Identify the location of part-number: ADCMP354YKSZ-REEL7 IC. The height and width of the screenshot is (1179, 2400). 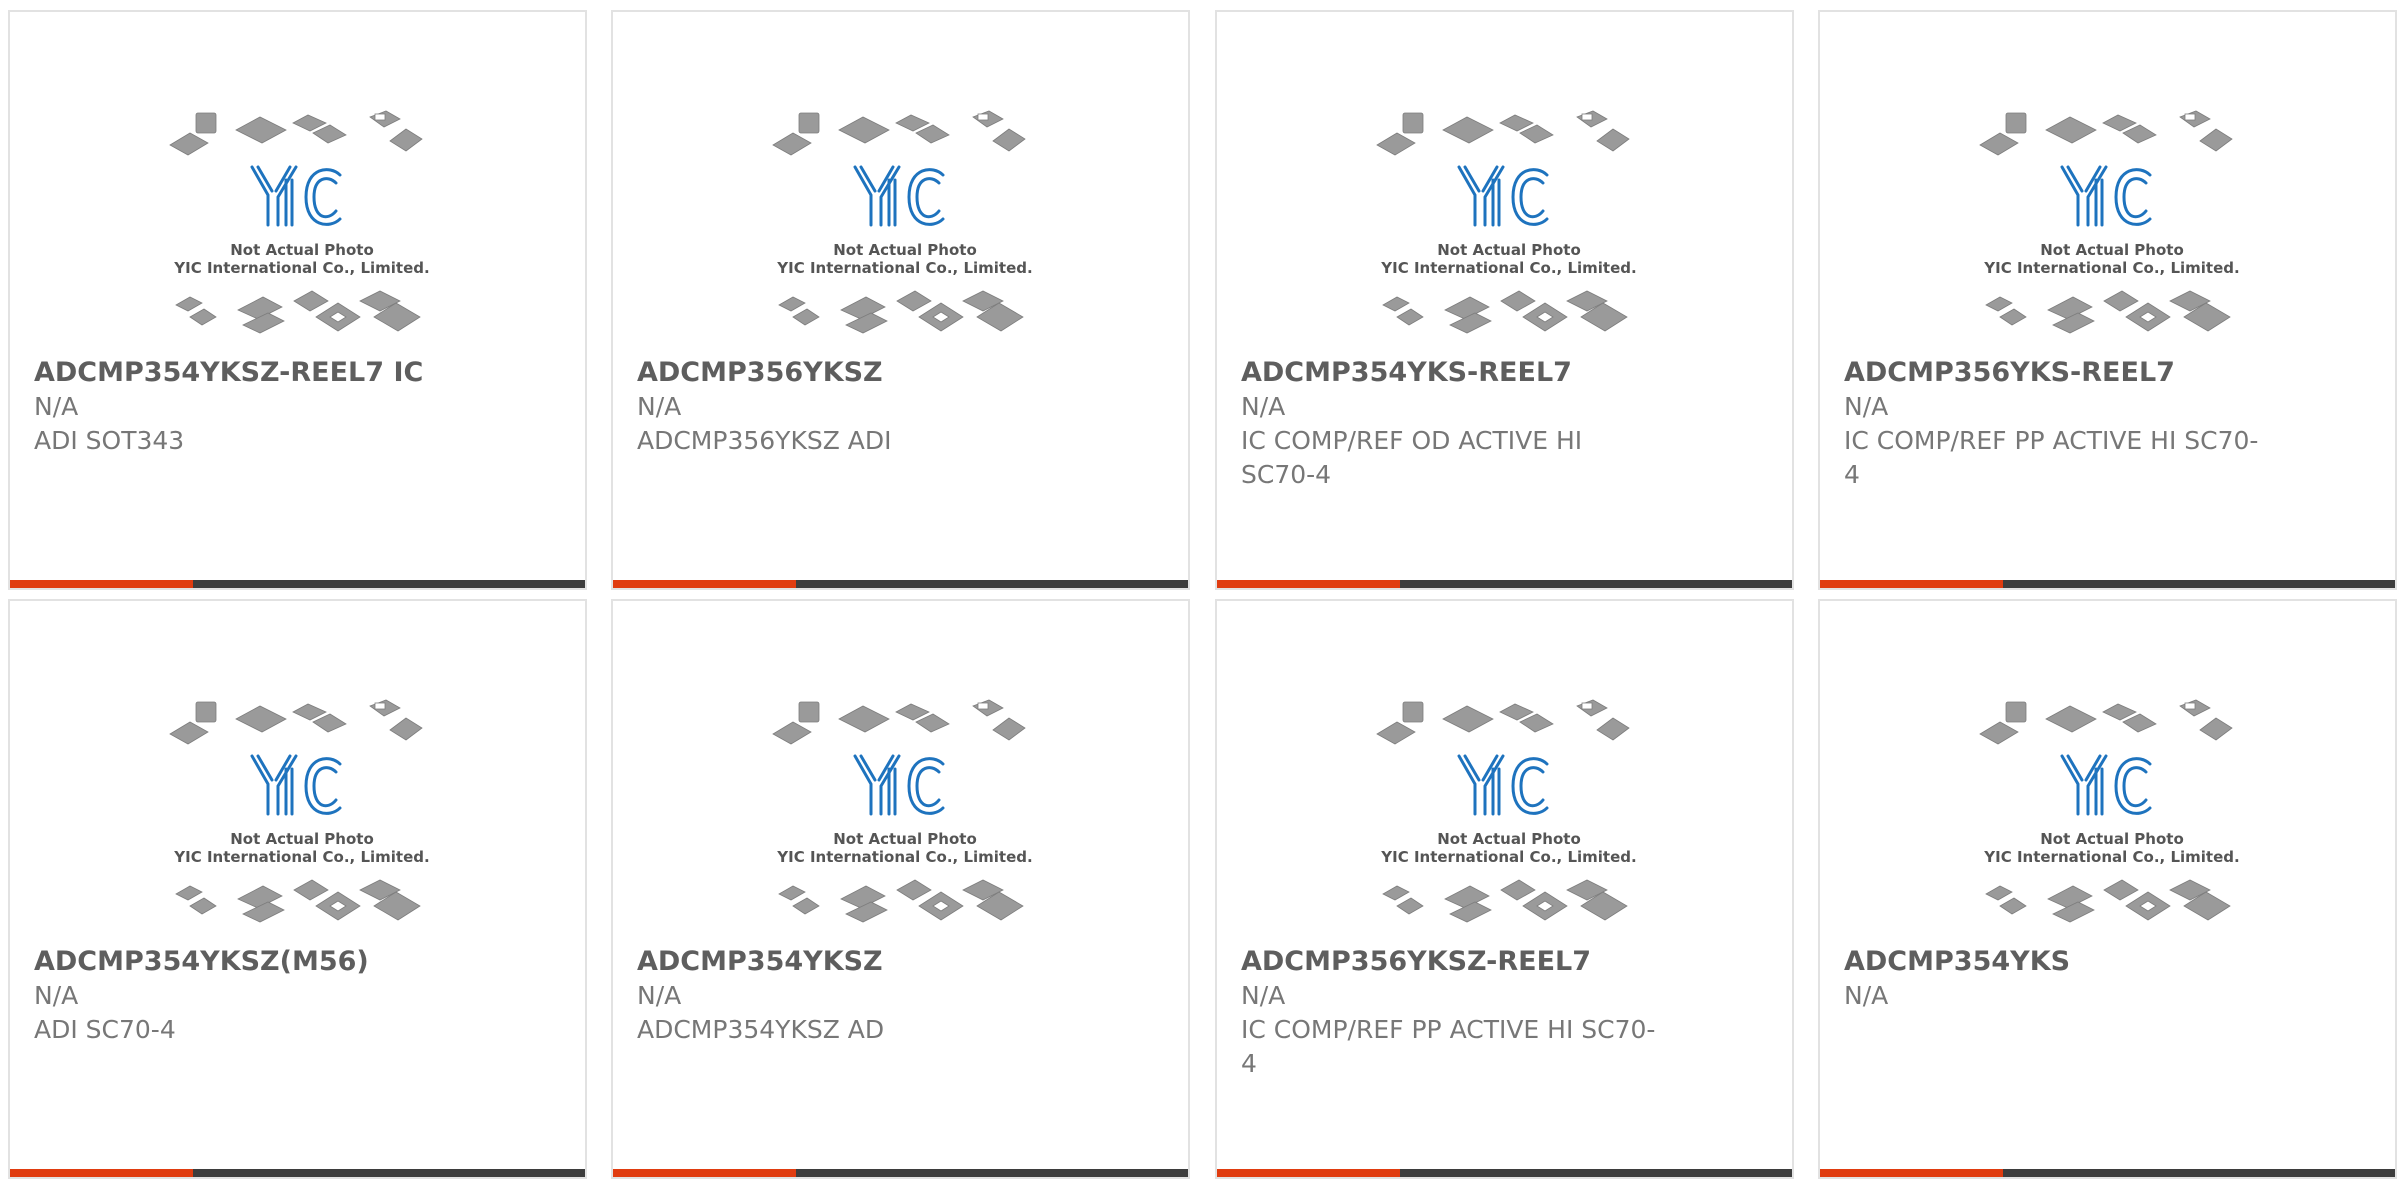
(301, 373).